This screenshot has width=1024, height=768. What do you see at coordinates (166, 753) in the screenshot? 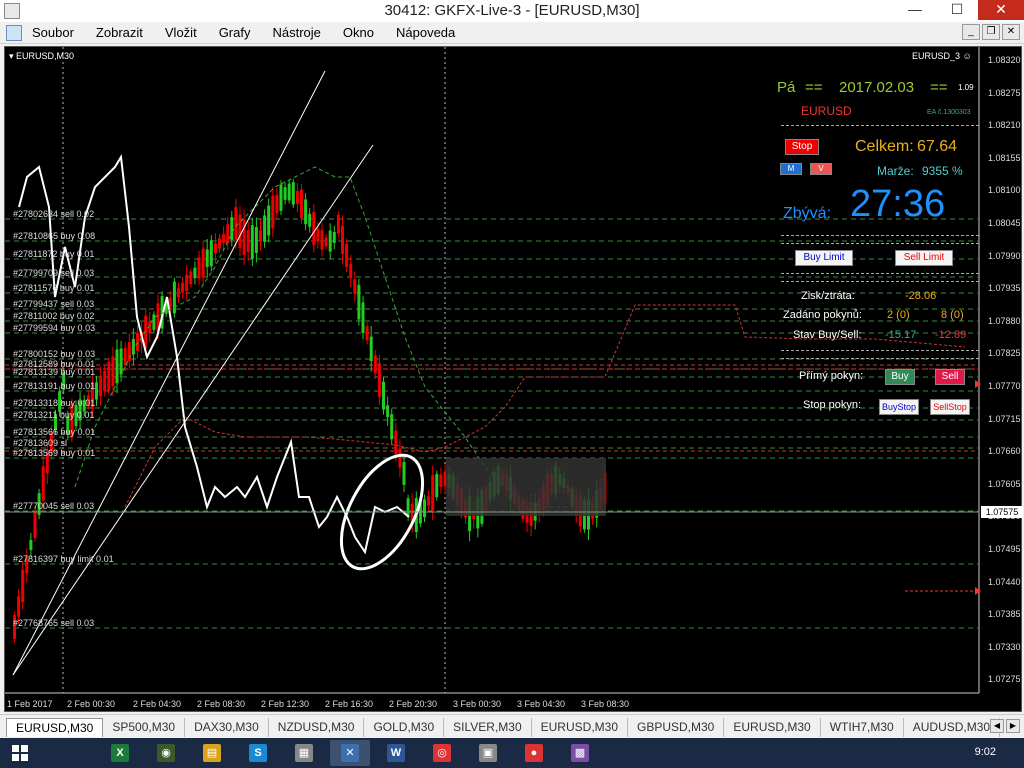
I see `taskbar-app-app-globe: ◉` at bounding box center [166, 753].